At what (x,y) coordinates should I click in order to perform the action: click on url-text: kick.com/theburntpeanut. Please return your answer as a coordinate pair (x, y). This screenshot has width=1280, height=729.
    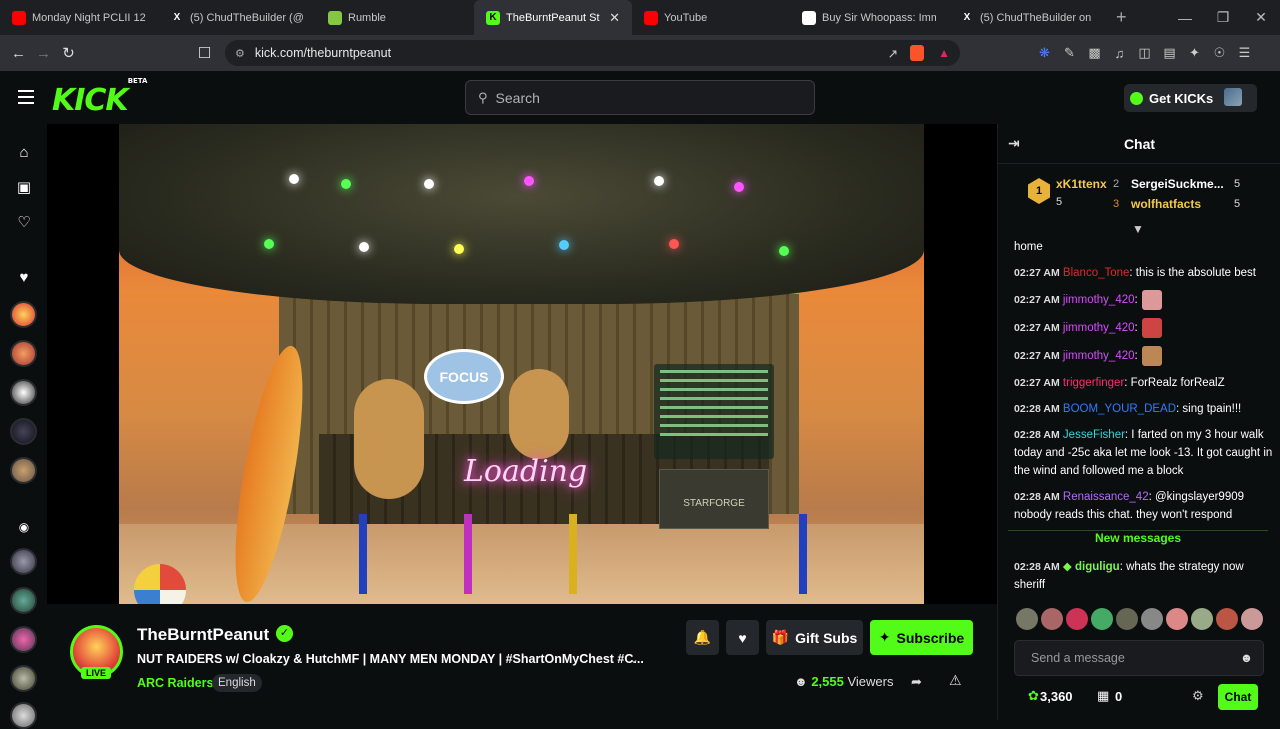
    Looking at the image, I should click on (323, 53).